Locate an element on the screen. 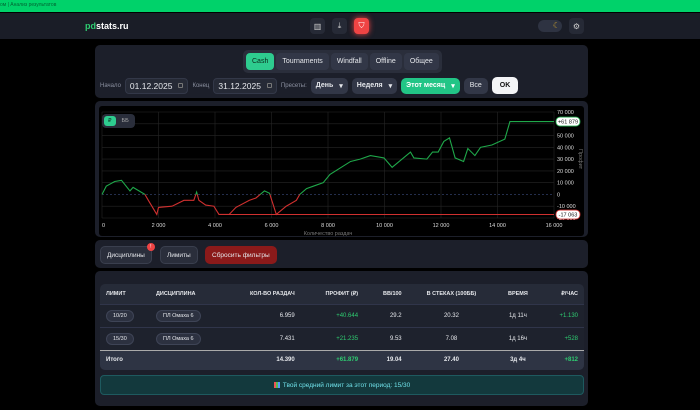 Image resolution: width=700 pixels, height=410 pixels. end-label: Конец is located at coordinates (201, 85).